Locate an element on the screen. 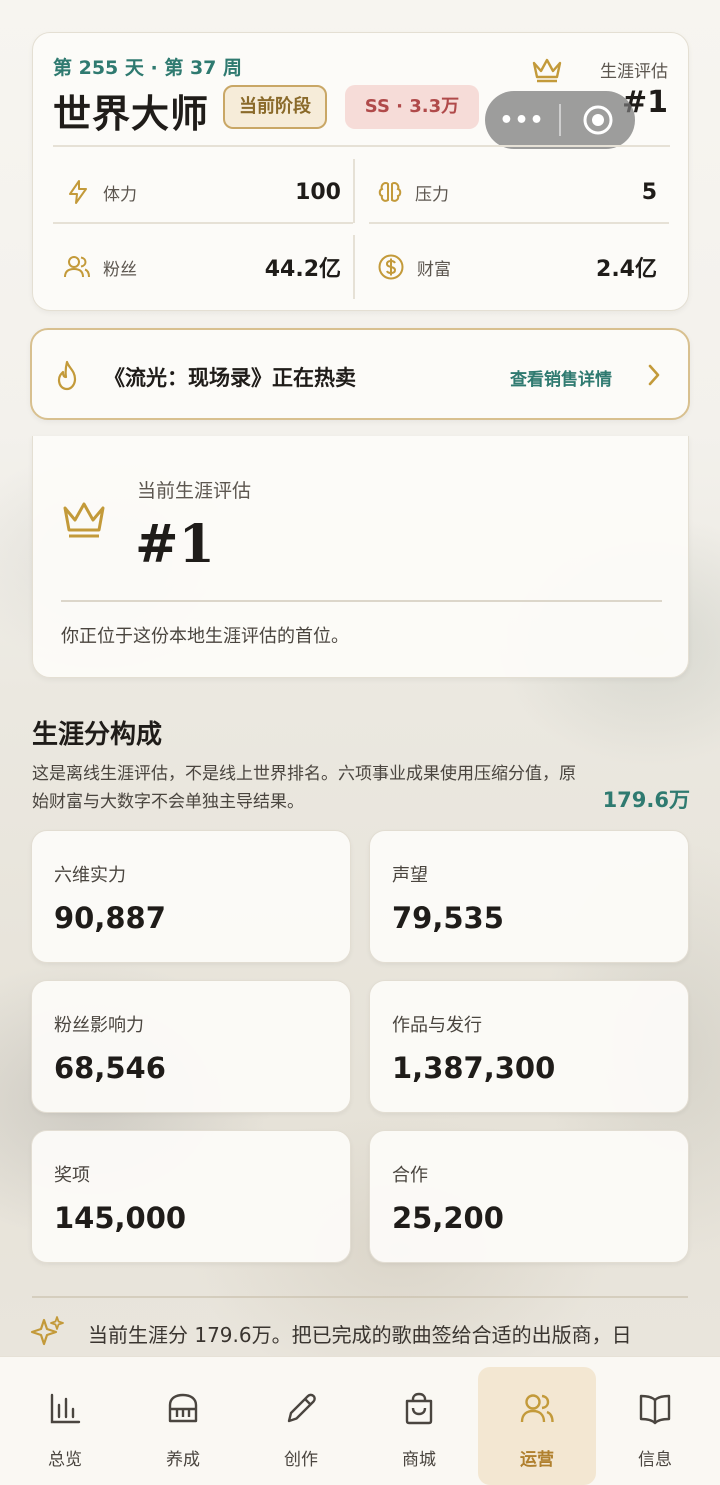 The height and width of the screenshot is (1485, 720). flame-icon is located at coordinates (67, 375).